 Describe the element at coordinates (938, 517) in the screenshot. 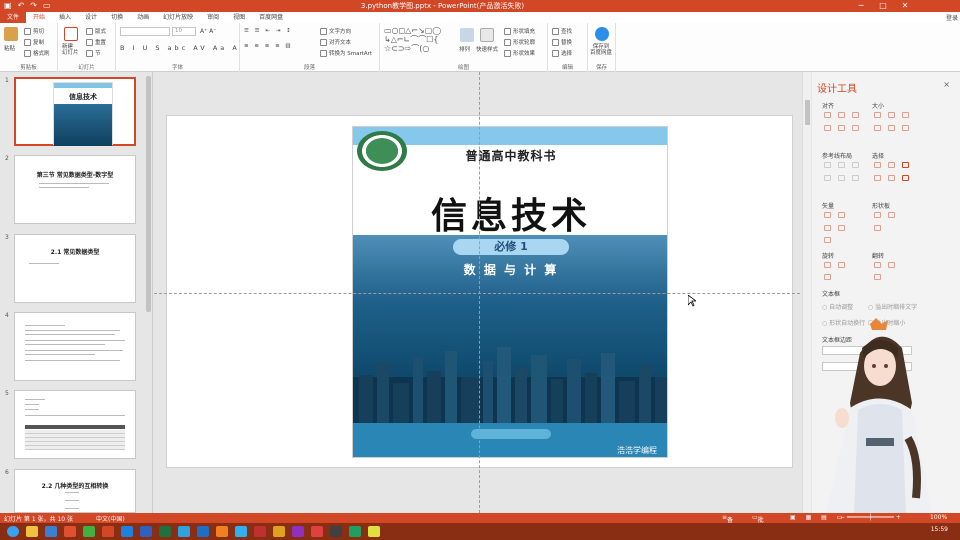

I see `zoom-level: 100%` at that location.